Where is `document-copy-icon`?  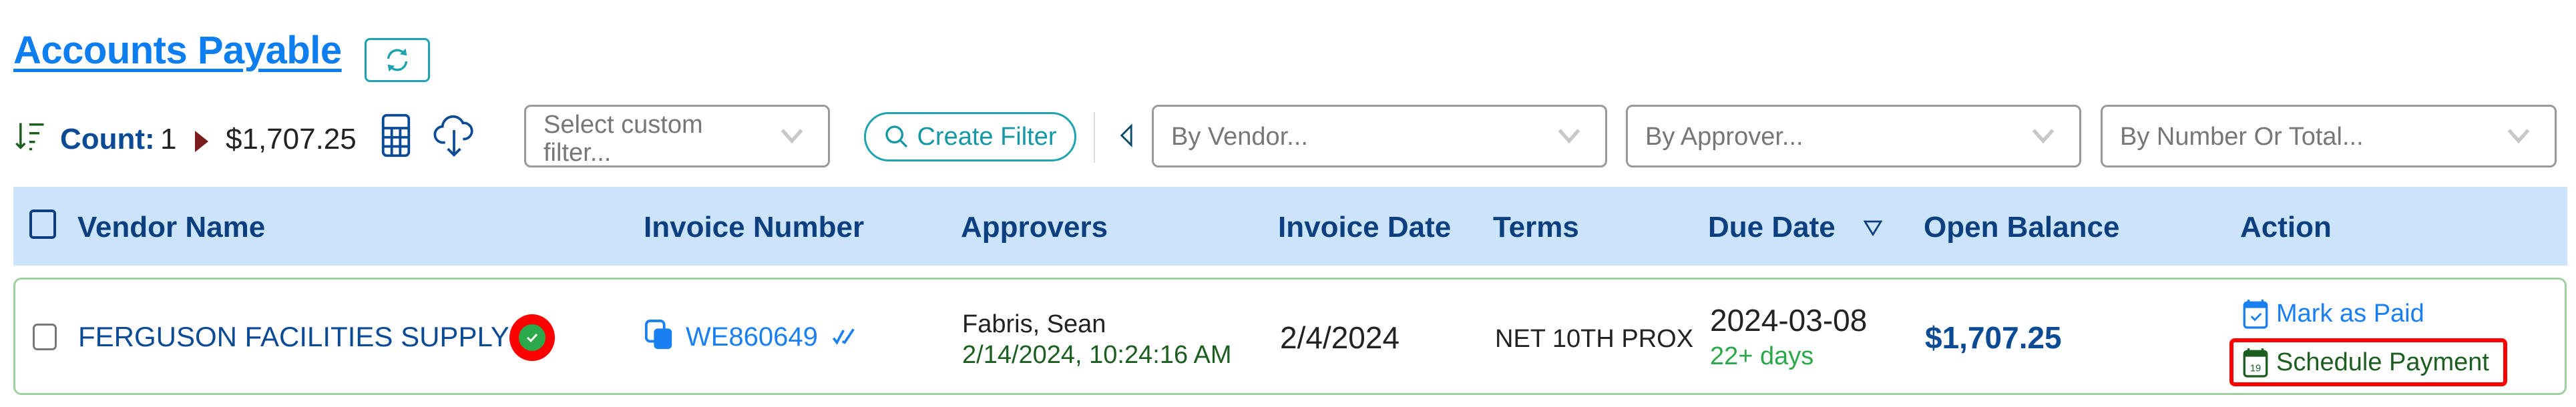
document-copy-icon is located at coordinates (659, 335).